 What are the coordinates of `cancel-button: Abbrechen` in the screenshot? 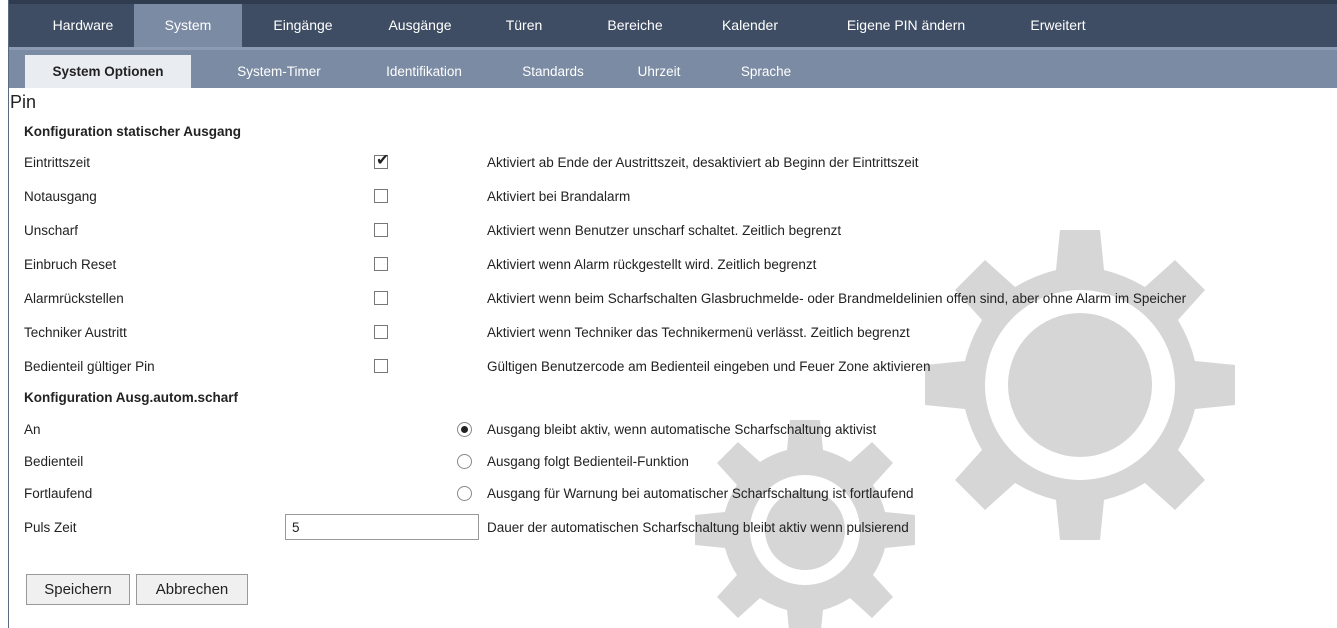 It's located at (192, 589).